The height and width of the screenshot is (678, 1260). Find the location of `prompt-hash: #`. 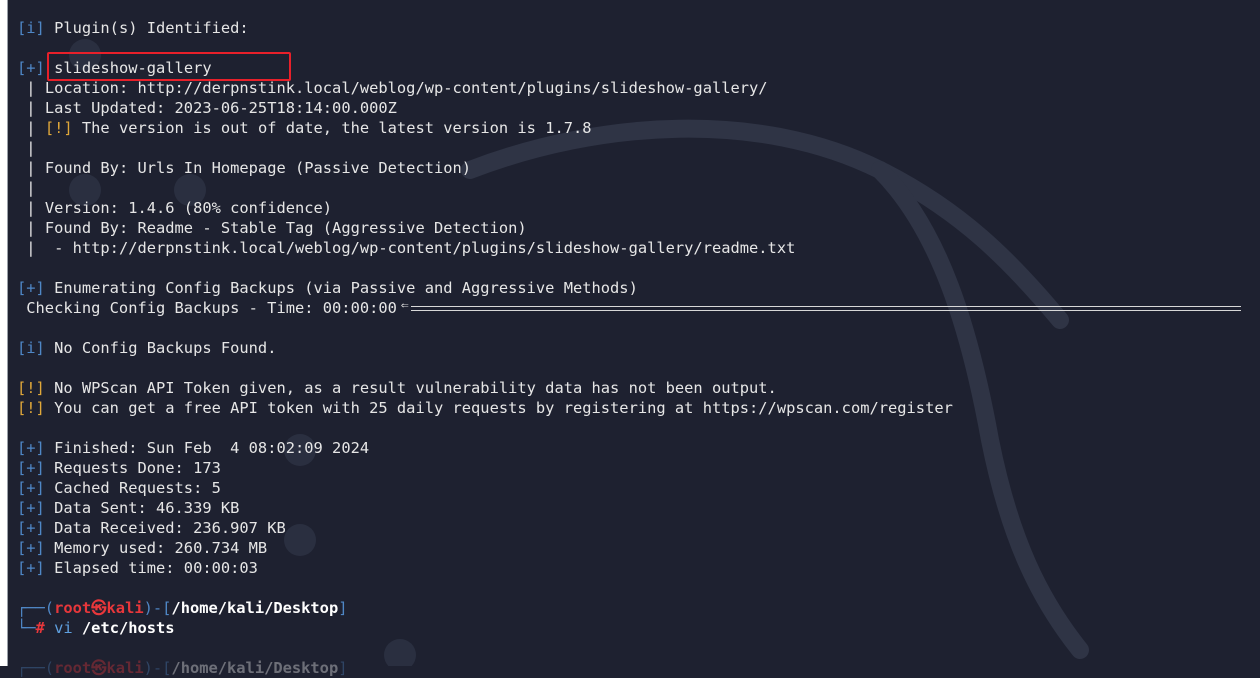

prompt-hash: # is located at coordinates (40, 628).